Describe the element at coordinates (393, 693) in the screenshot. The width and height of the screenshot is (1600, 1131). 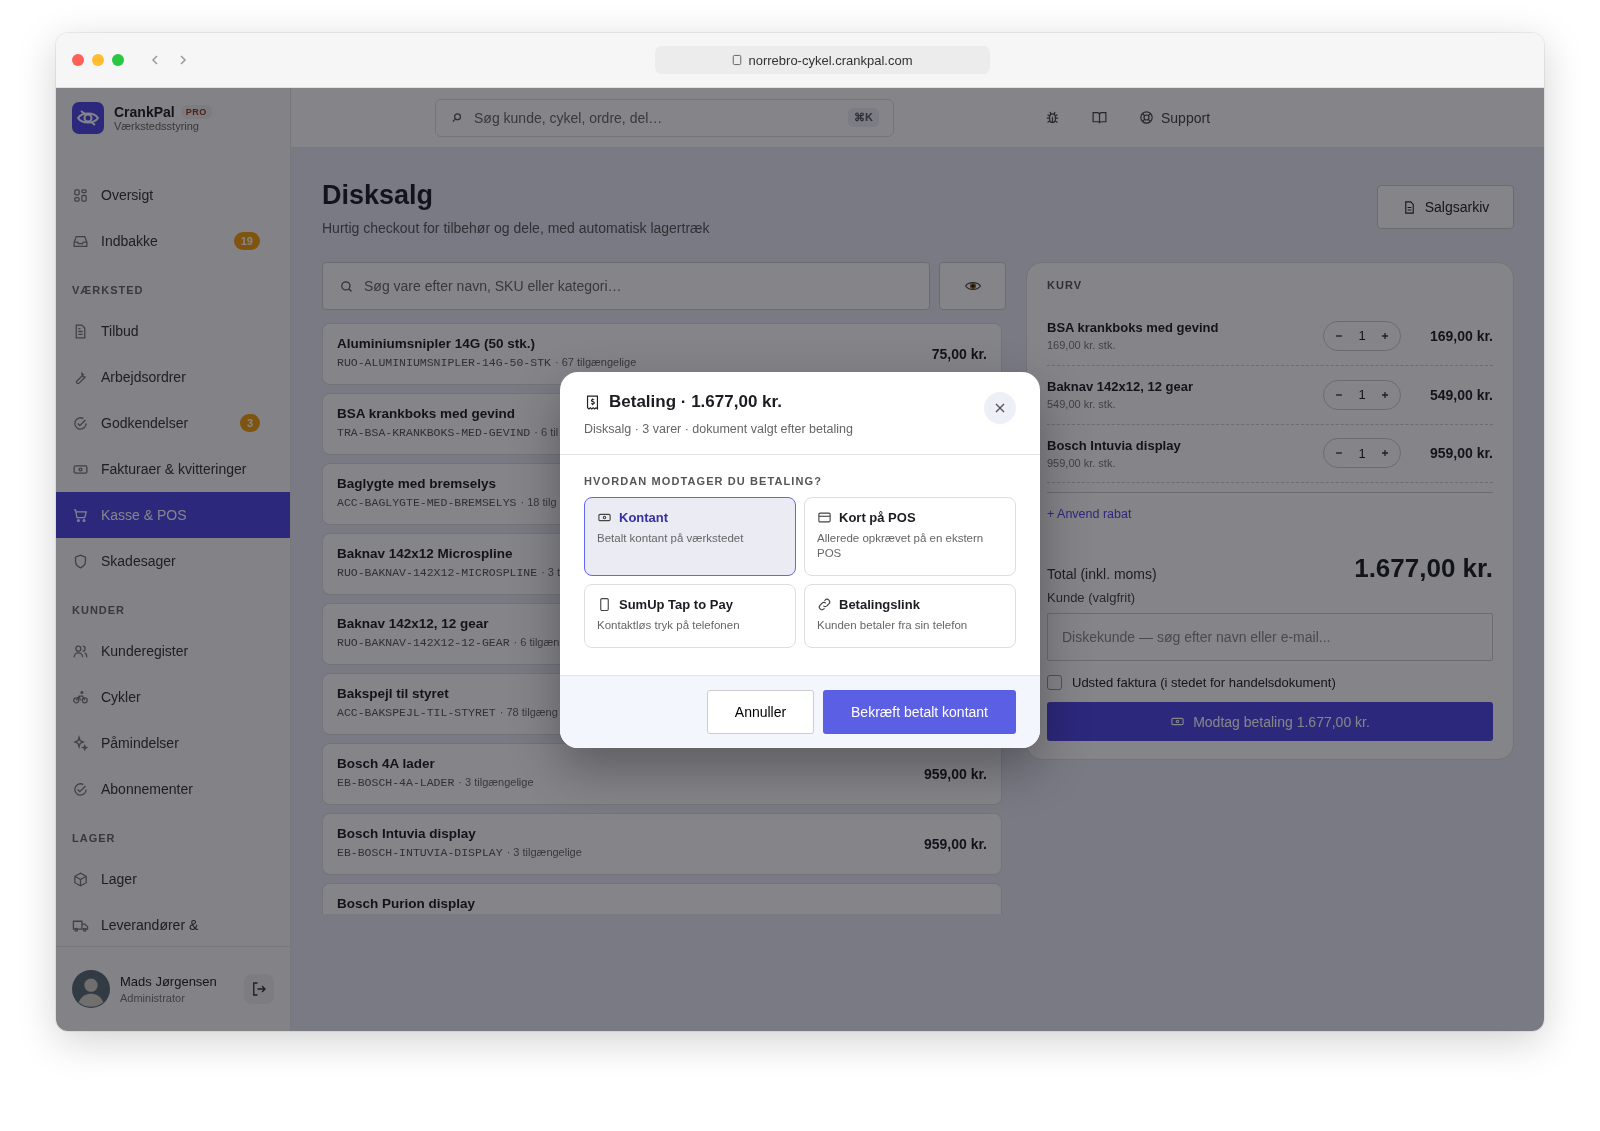
I see `product-name: Bakspejl til styret` at that location.